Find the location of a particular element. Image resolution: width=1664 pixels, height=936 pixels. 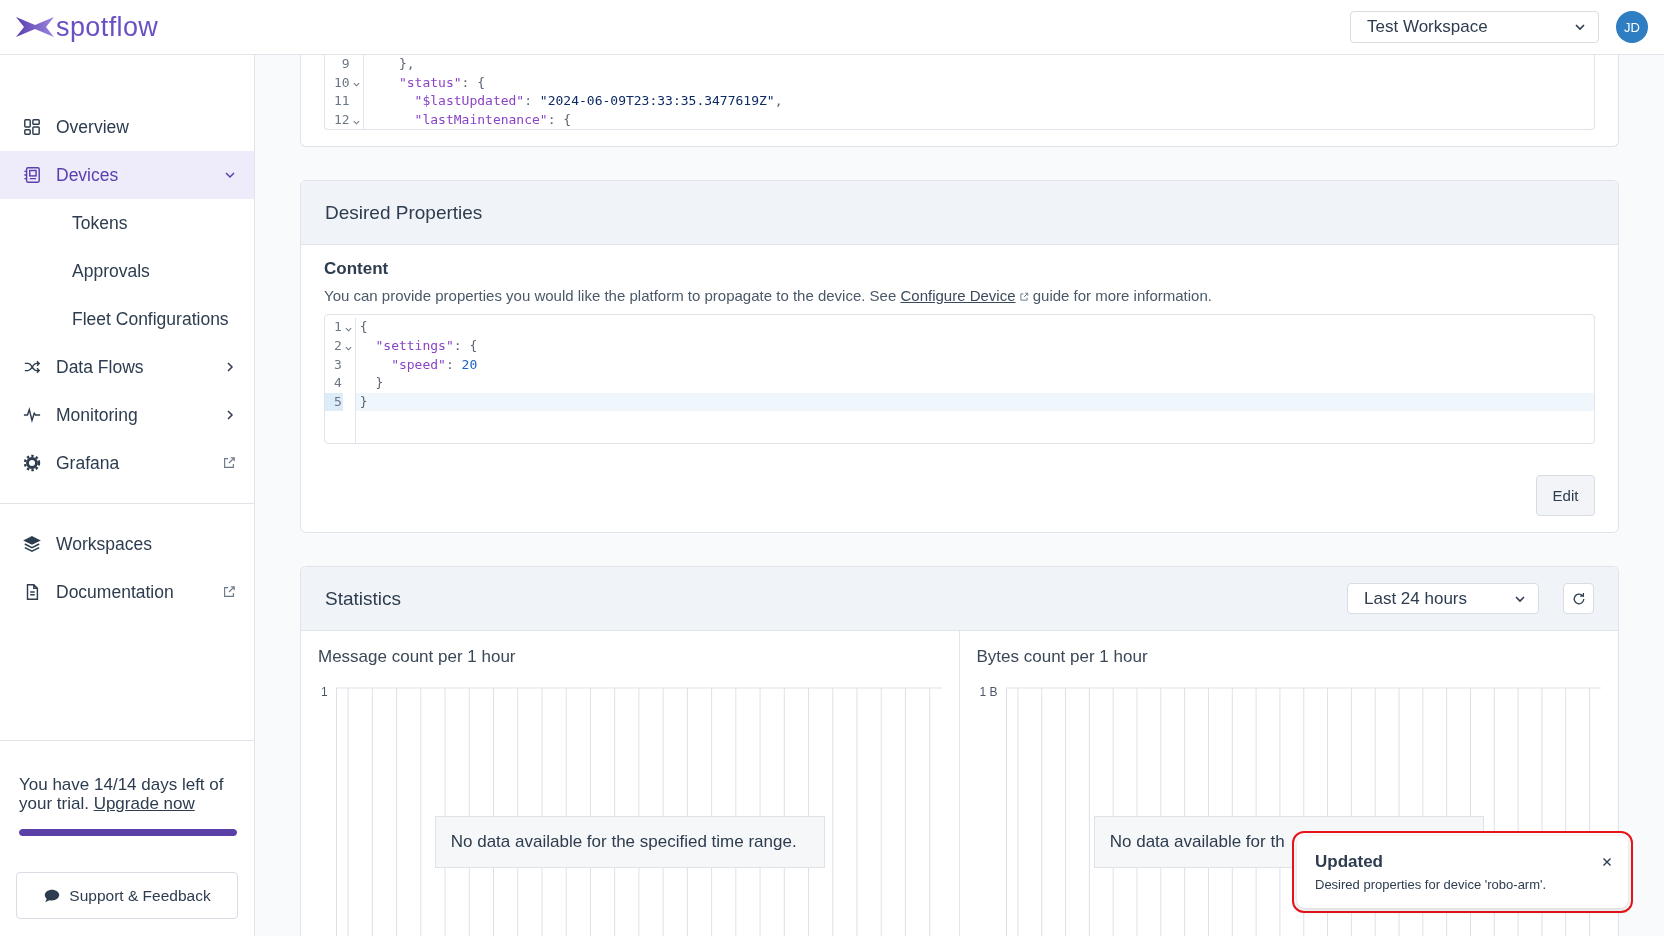

code-line: "speed": 20 is located at coordinates (434, 364).